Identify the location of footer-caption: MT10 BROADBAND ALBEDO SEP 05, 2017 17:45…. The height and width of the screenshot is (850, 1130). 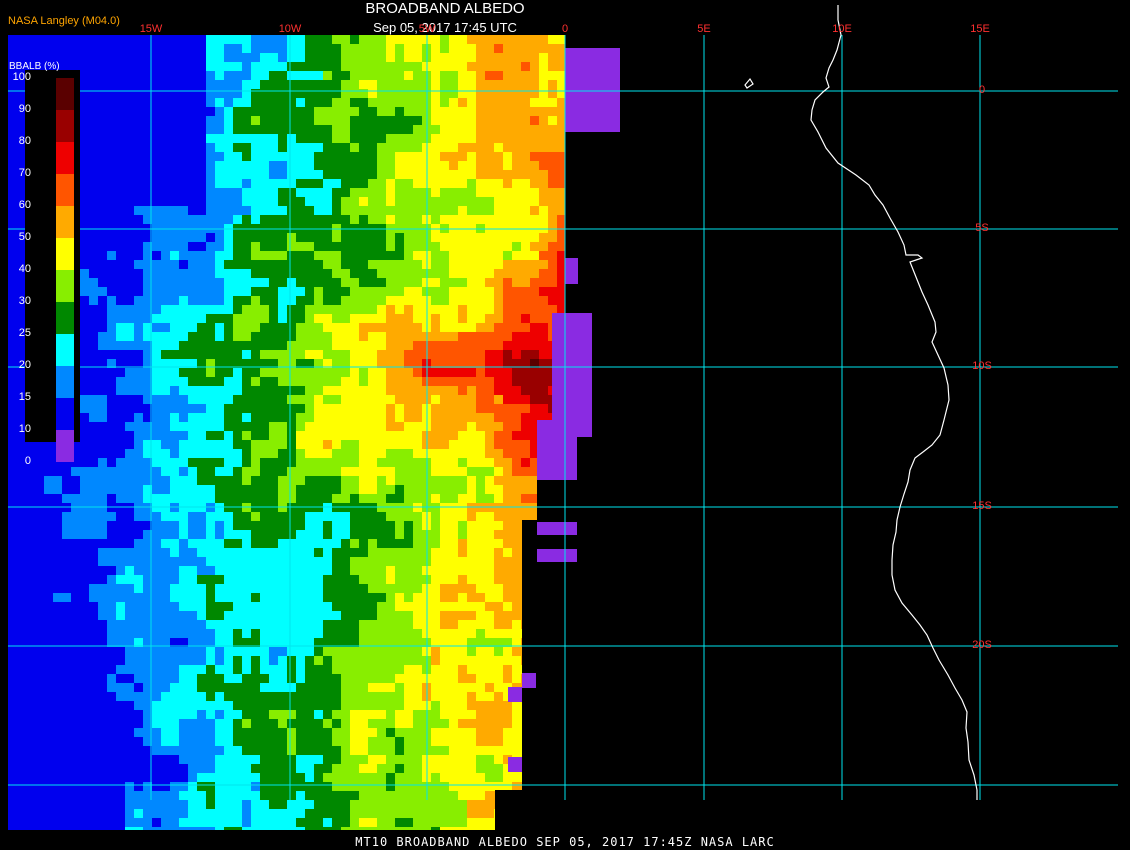
(565, 842).